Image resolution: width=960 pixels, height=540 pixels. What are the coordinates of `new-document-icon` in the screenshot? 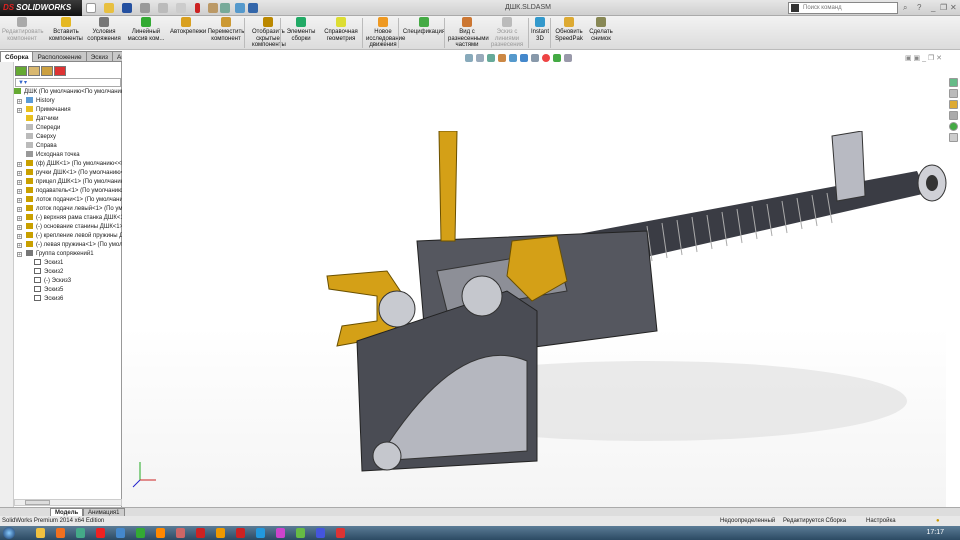 It's located at (91, 8).